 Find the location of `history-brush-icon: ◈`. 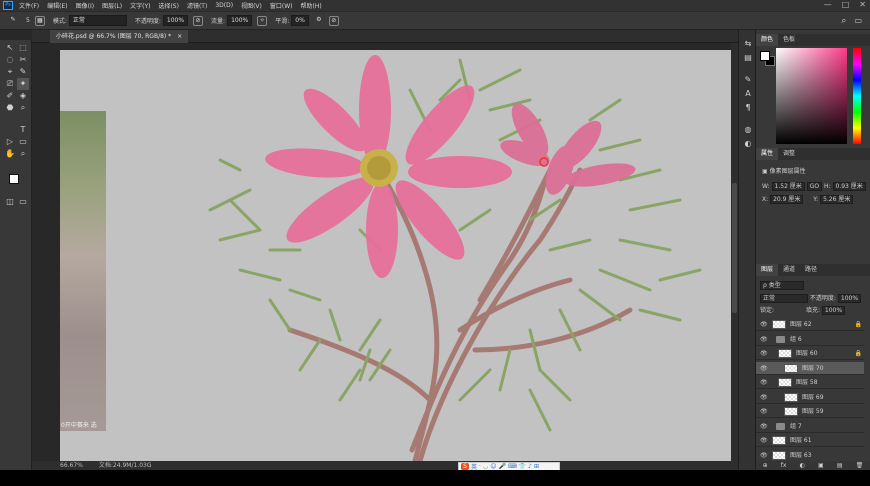

history-brush-icon: ◈ is located at coordinates (23, 96).